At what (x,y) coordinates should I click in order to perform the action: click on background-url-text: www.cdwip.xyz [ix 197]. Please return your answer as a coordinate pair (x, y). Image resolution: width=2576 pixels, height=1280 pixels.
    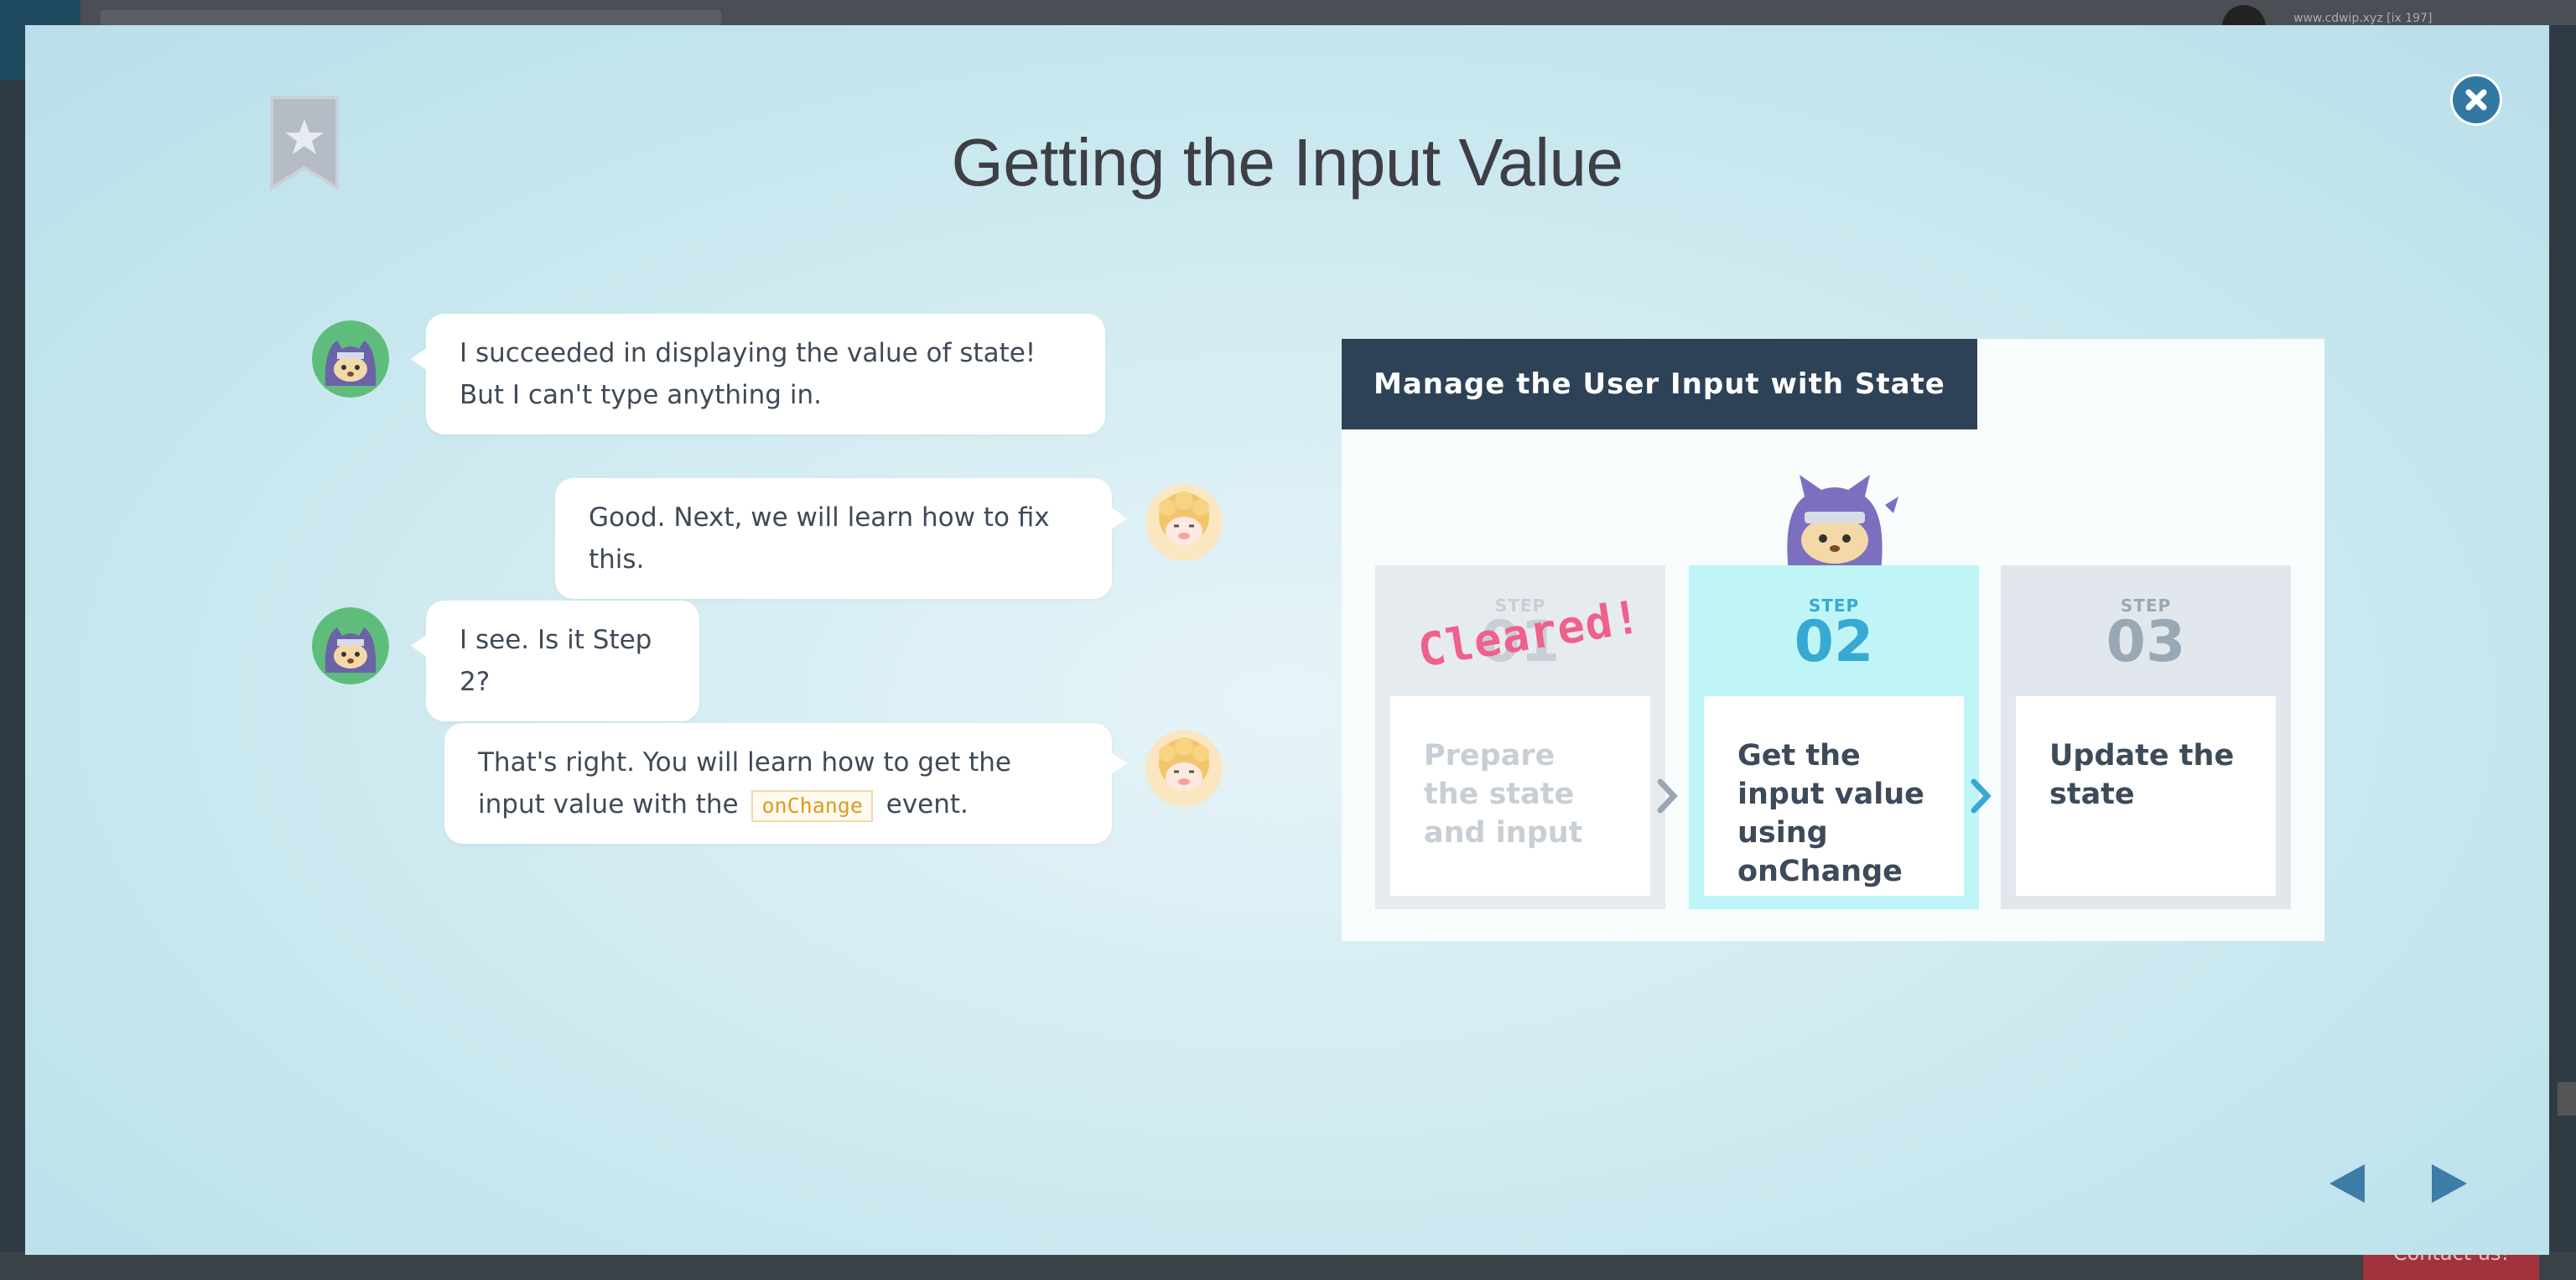
    Looking at the image, I should click on (2363, 18).